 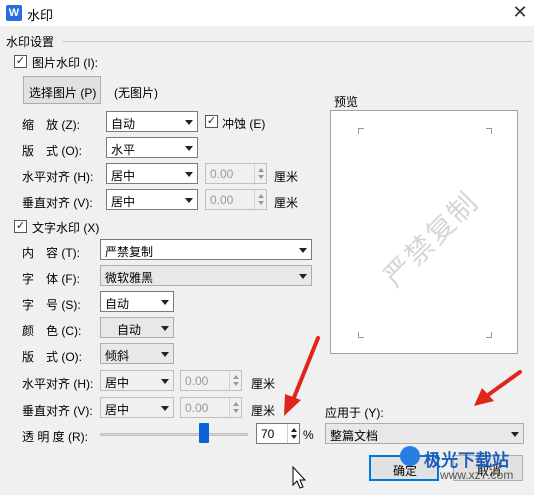 I want to click on mouse-cursor-icon, so click(x=299, y=477).